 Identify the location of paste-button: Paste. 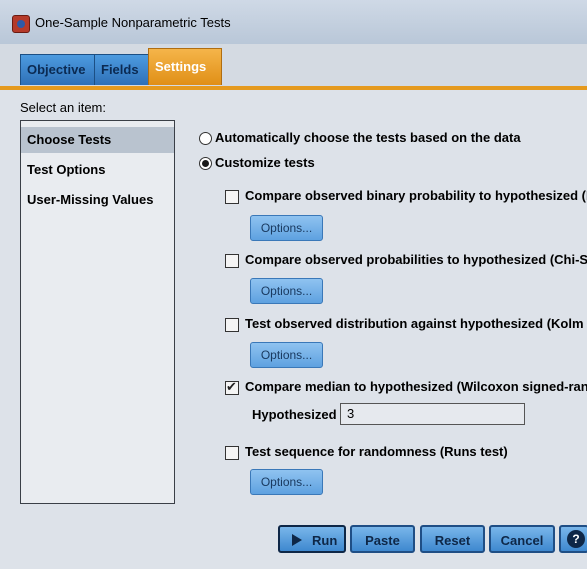
(382, 539).